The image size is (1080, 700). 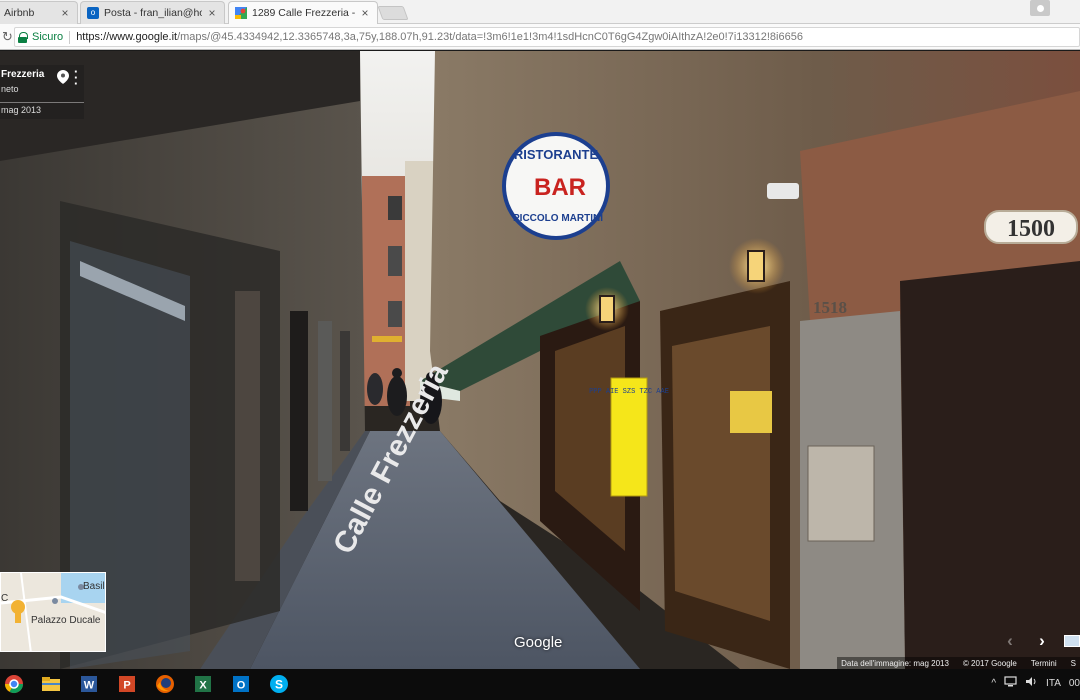 I want to click on chrome-icon, so click(x=14, y=684).